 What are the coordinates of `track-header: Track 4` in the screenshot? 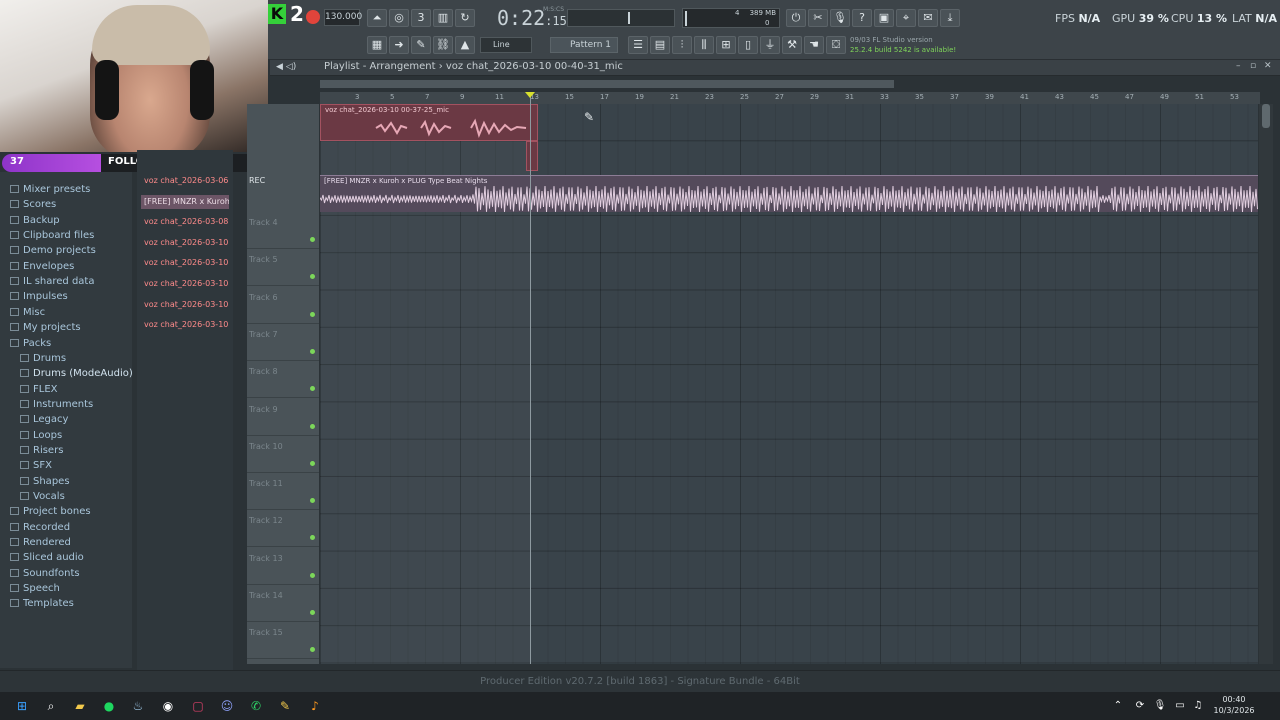 It's located at (283, 230).